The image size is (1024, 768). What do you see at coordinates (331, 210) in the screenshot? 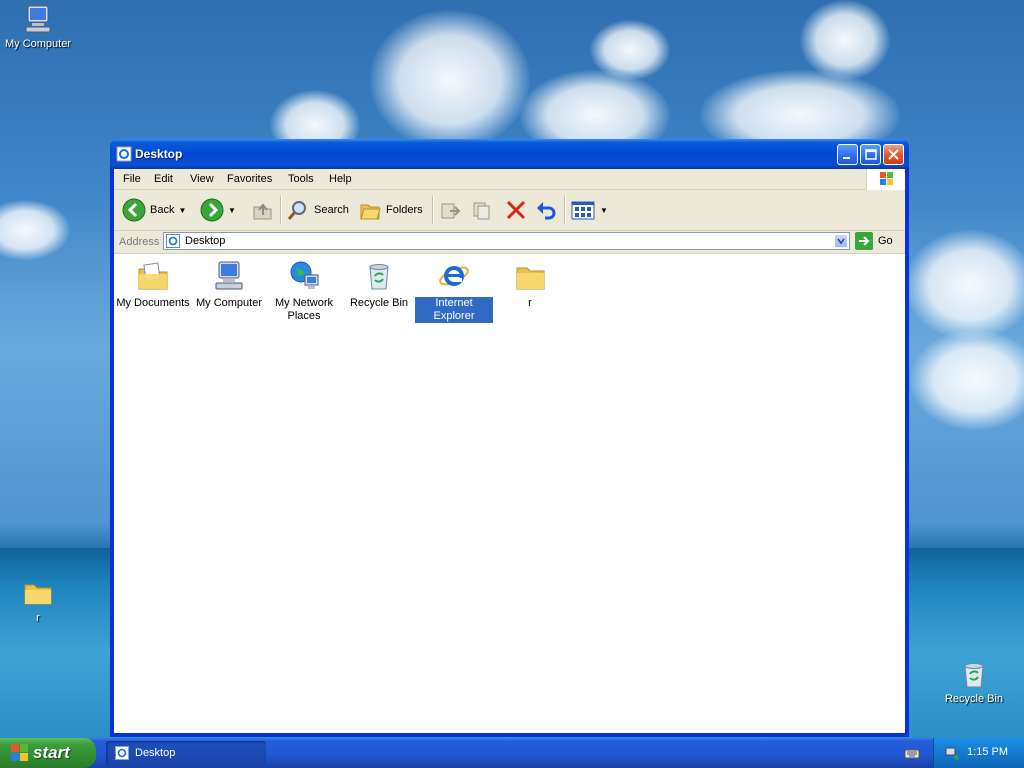
I see `search-label: Search` at bounding box center [331, 210].